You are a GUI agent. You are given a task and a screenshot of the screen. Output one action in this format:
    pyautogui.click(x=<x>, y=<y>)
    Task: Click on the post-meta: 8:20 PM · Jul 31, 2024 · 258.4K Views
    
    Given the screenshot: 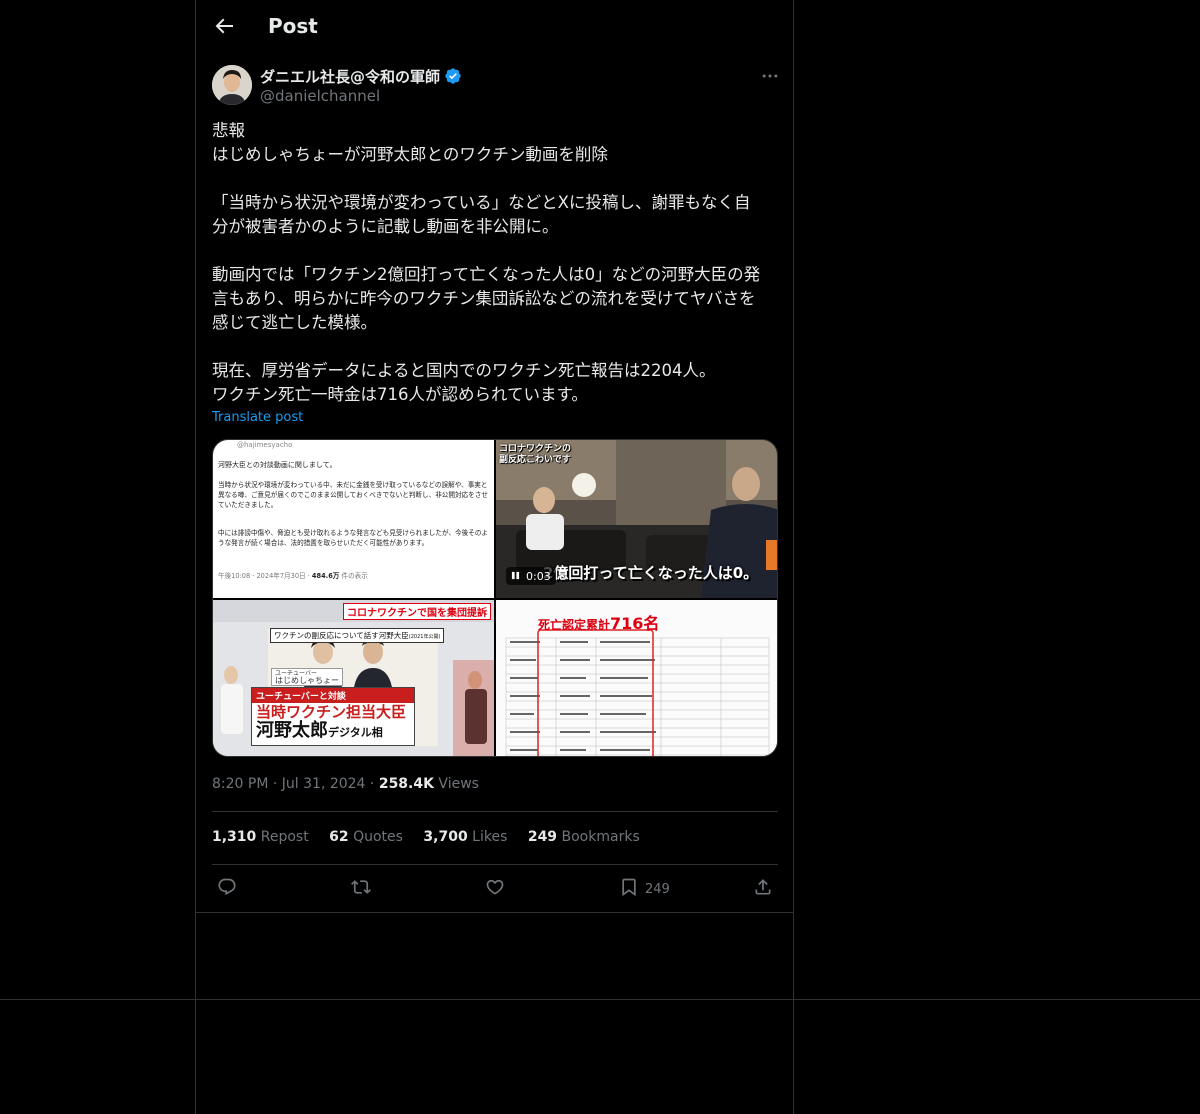 What is the action you would take?
    pyautogui.click(x=345, y=784)
    